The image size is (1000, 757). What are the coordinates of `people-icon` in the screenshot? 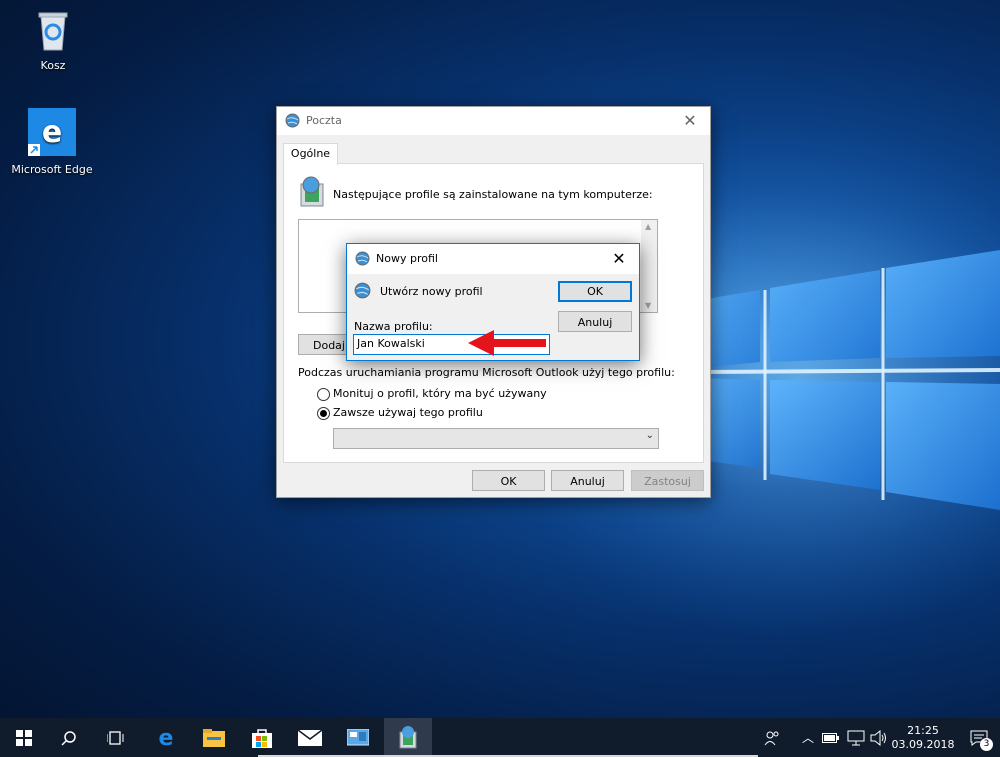 It's located at (771, 738).